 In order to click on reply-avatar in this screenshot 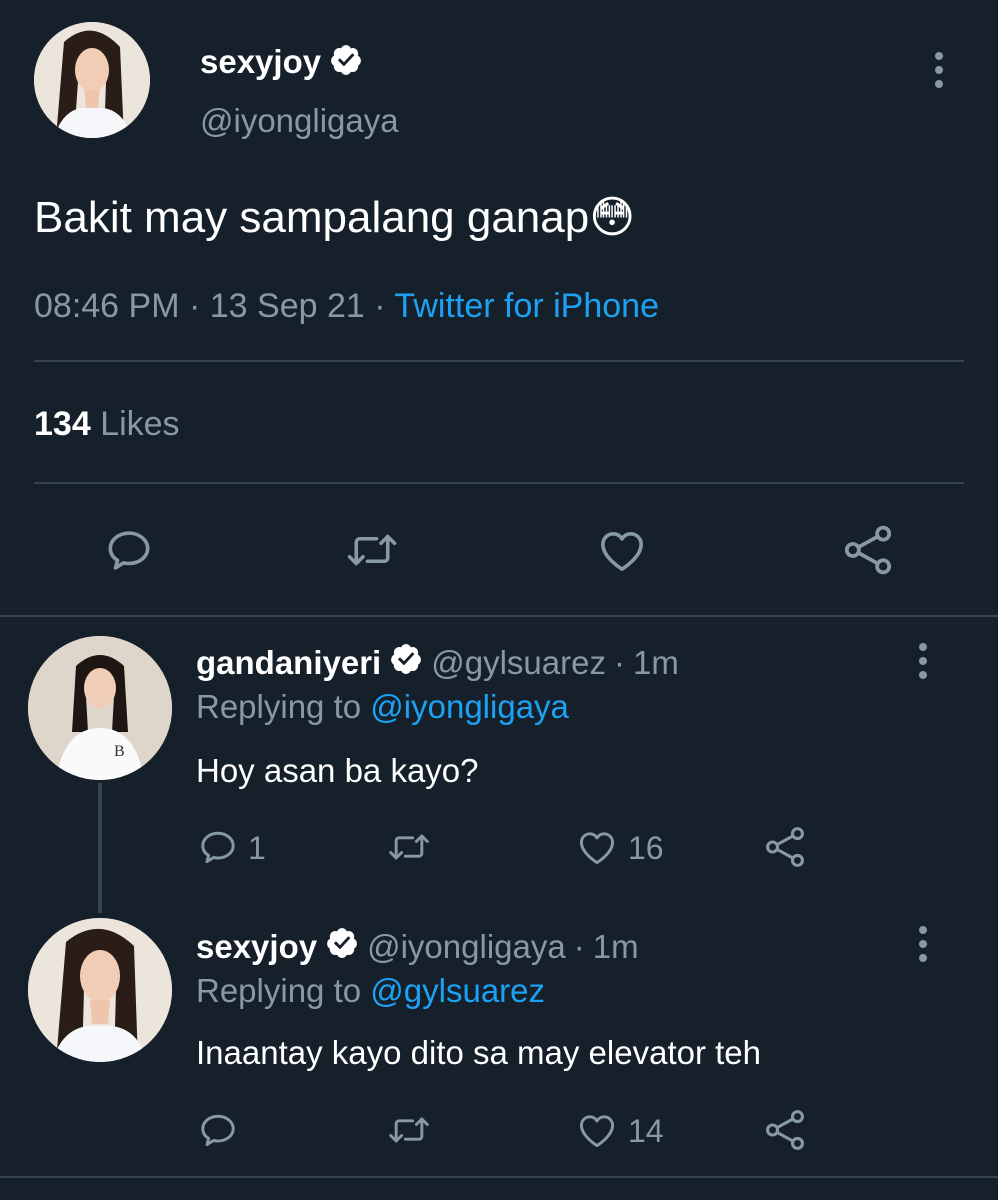, I will do `click(100, 990)`.